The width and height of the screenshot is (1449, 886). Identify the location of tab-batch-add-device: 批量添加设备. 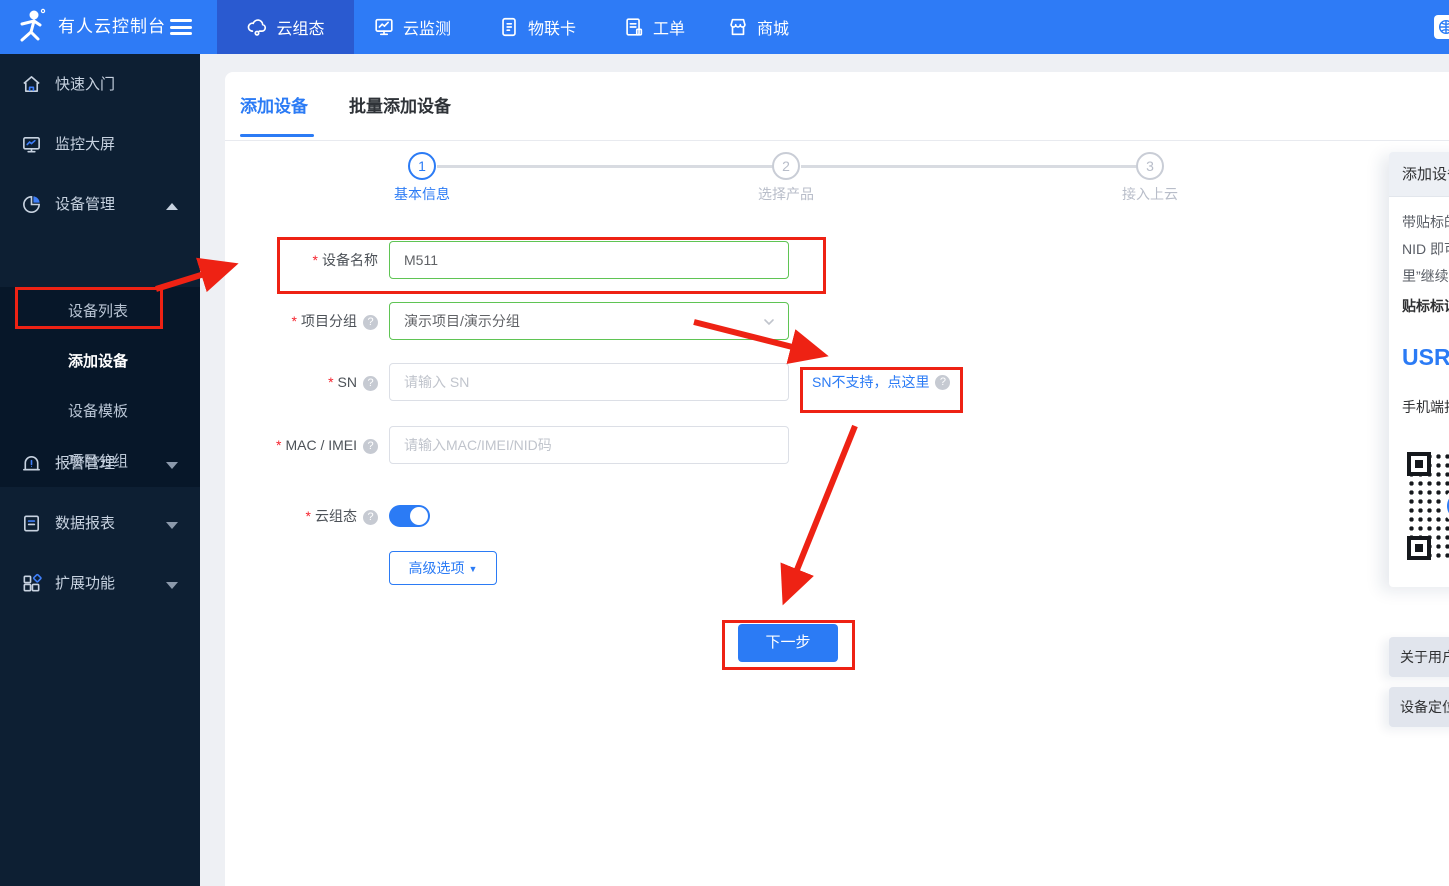
(400, 104).